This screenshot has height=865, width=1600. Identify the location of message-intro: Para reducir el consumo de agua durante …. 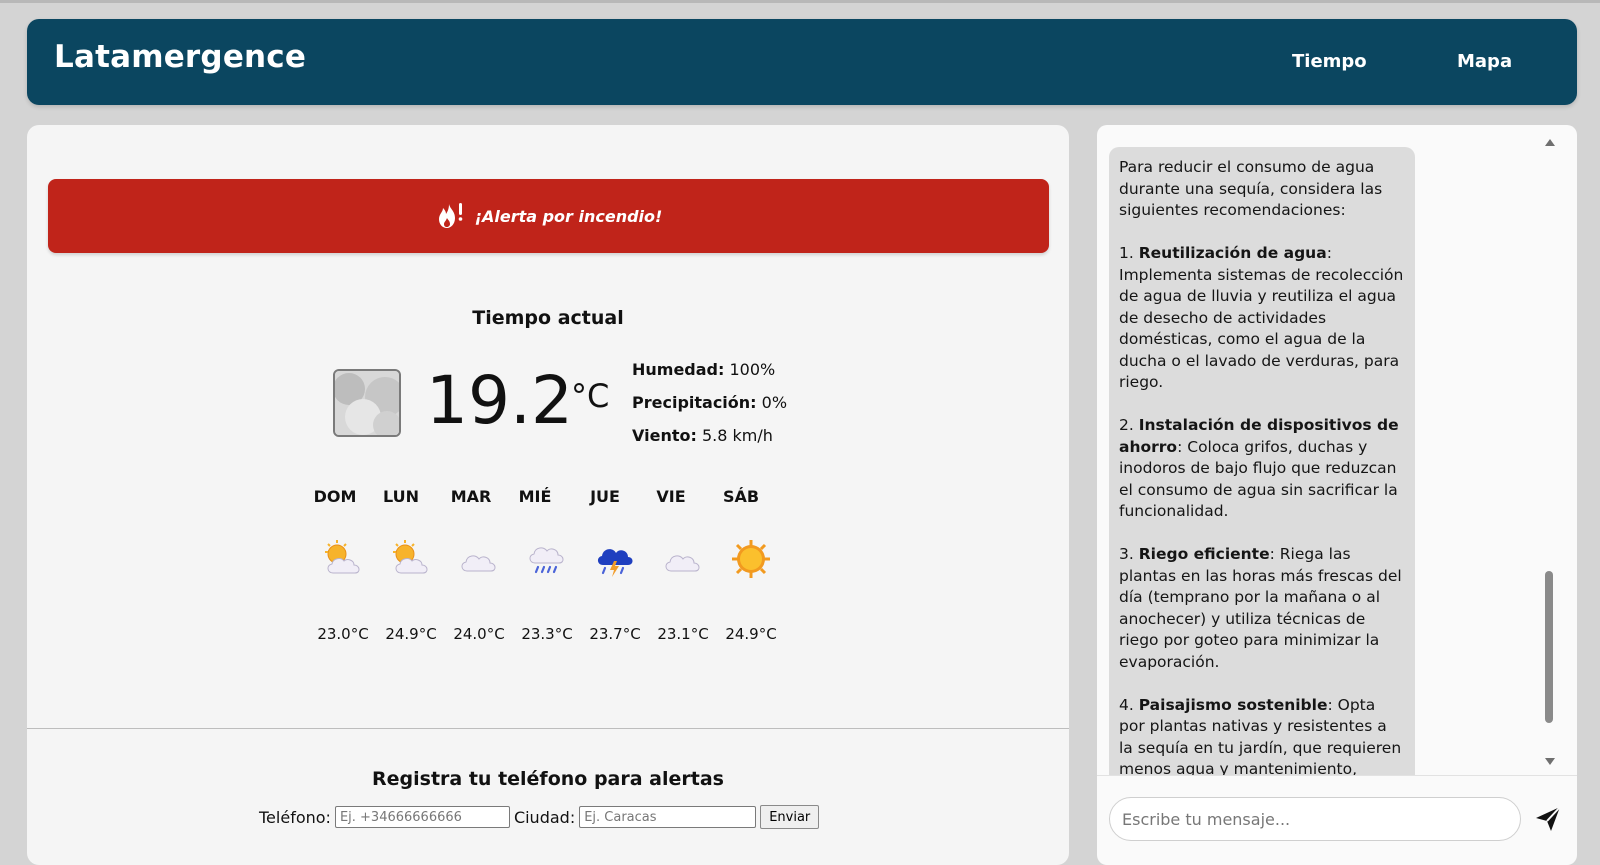
(1251, 188).